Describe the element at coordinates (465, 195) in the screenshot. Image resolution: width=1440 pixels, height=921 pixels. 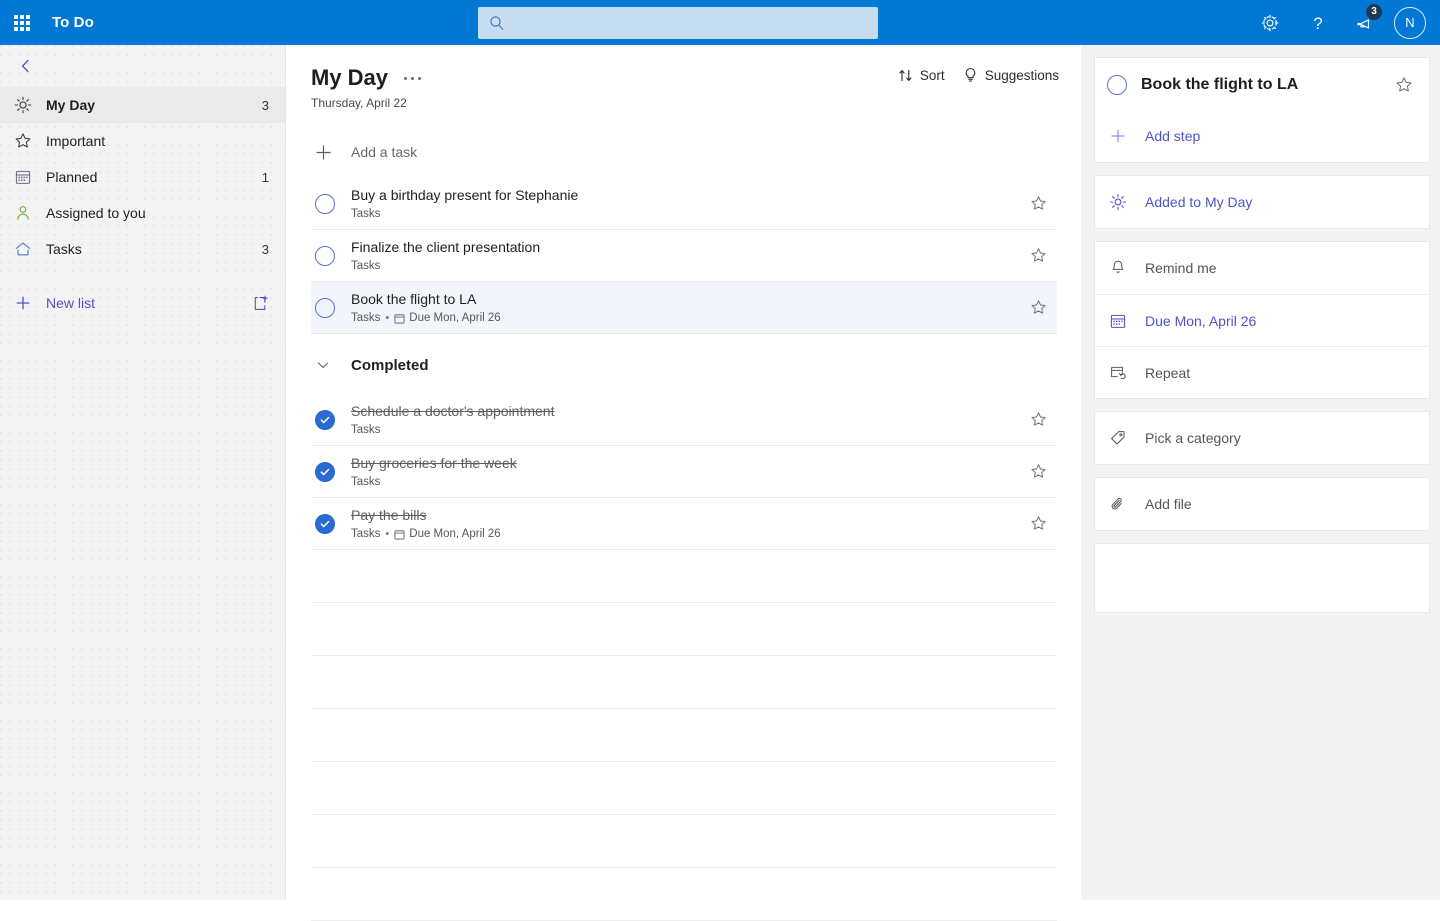
I see `task-title: Buy a birthday present for Stephanie` at that location.